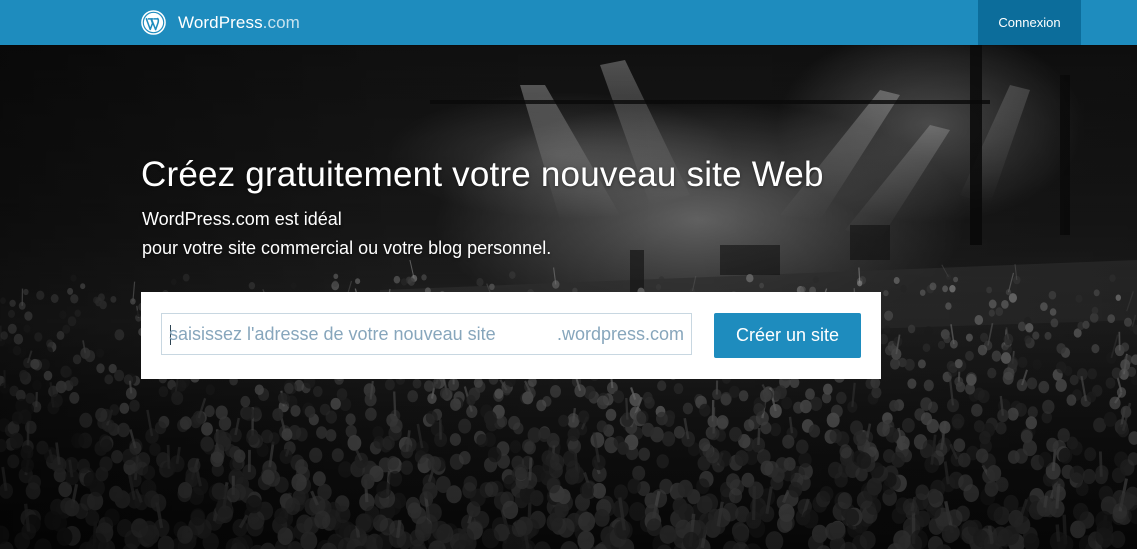  What do you see at coordinates (568, 22) in the screenshot?
I see `masthead: WordPress.com Connexion` at bounding box center [568, 22].